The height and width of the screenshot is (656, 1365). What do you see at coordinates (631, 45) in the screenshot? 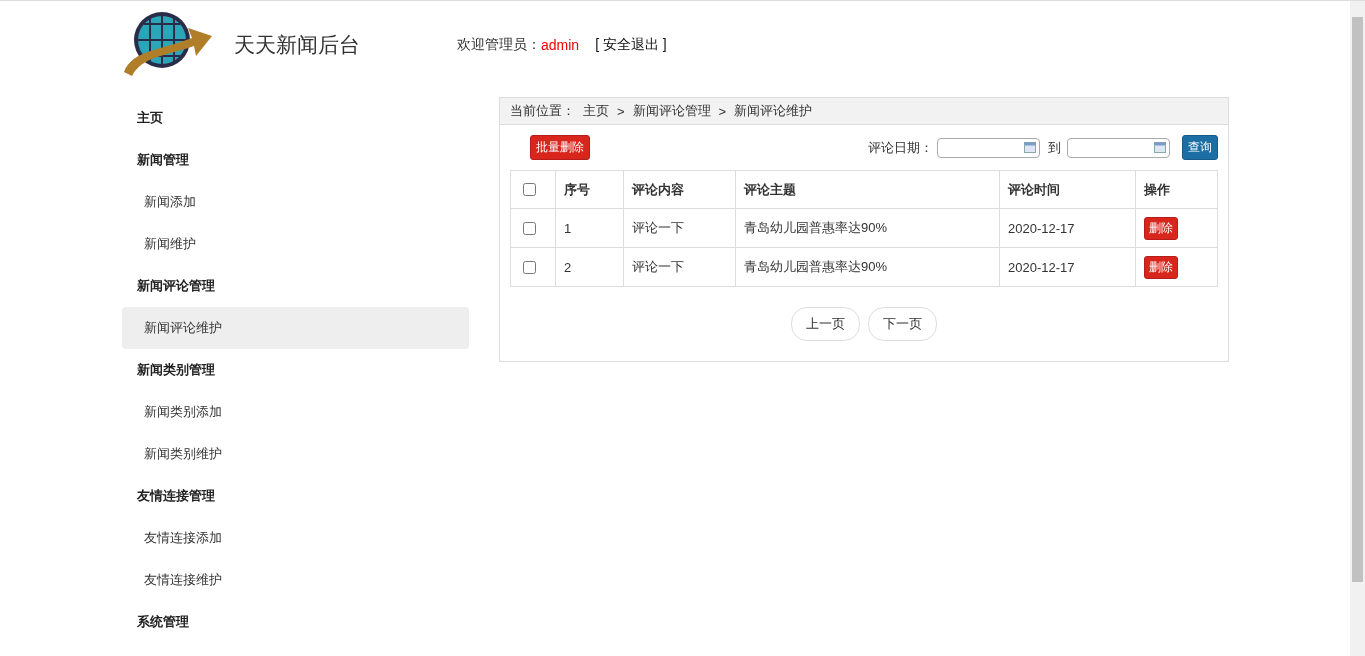
I see `logout-link: [ 安全退出 ]` at bounding box center [631, 45].